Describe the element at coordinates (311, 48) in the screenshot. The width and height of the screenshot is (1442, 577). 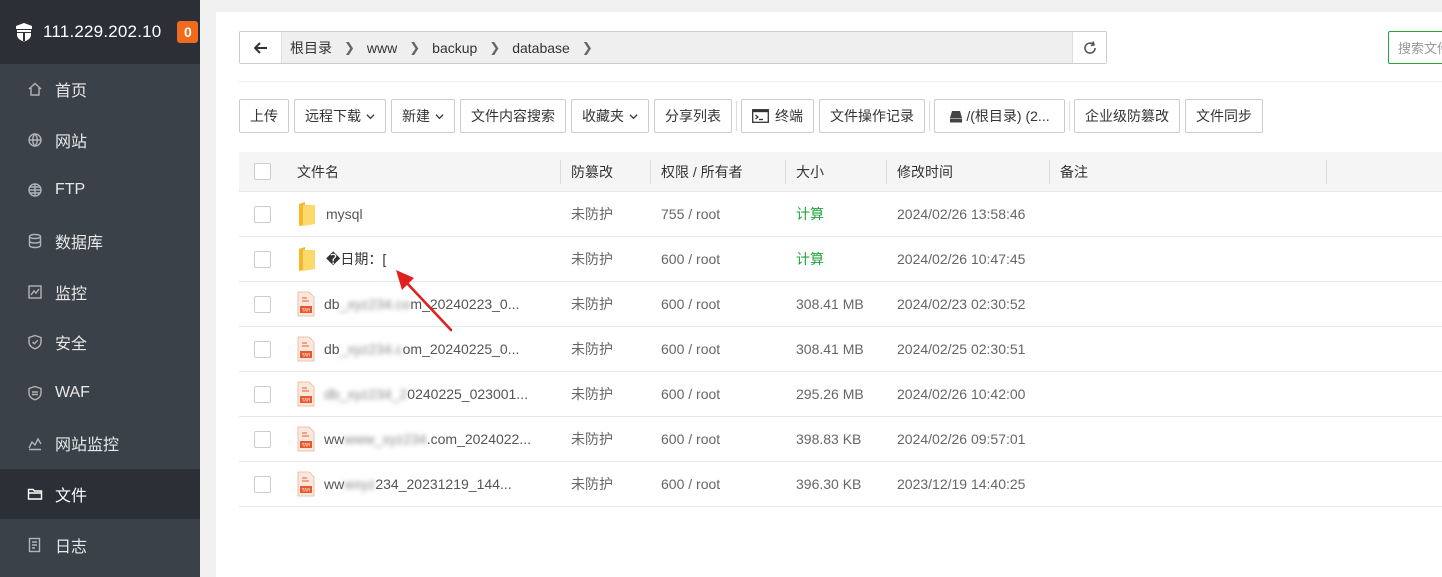
I see `breadcrumb-item-root: 根目录` at that location.